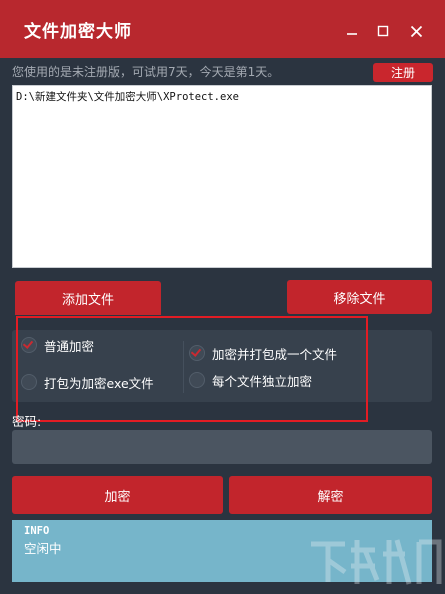  Describe the element at coordinates (117, 495) in the screenshot. I see `encrypt-button: 加密` at that location.